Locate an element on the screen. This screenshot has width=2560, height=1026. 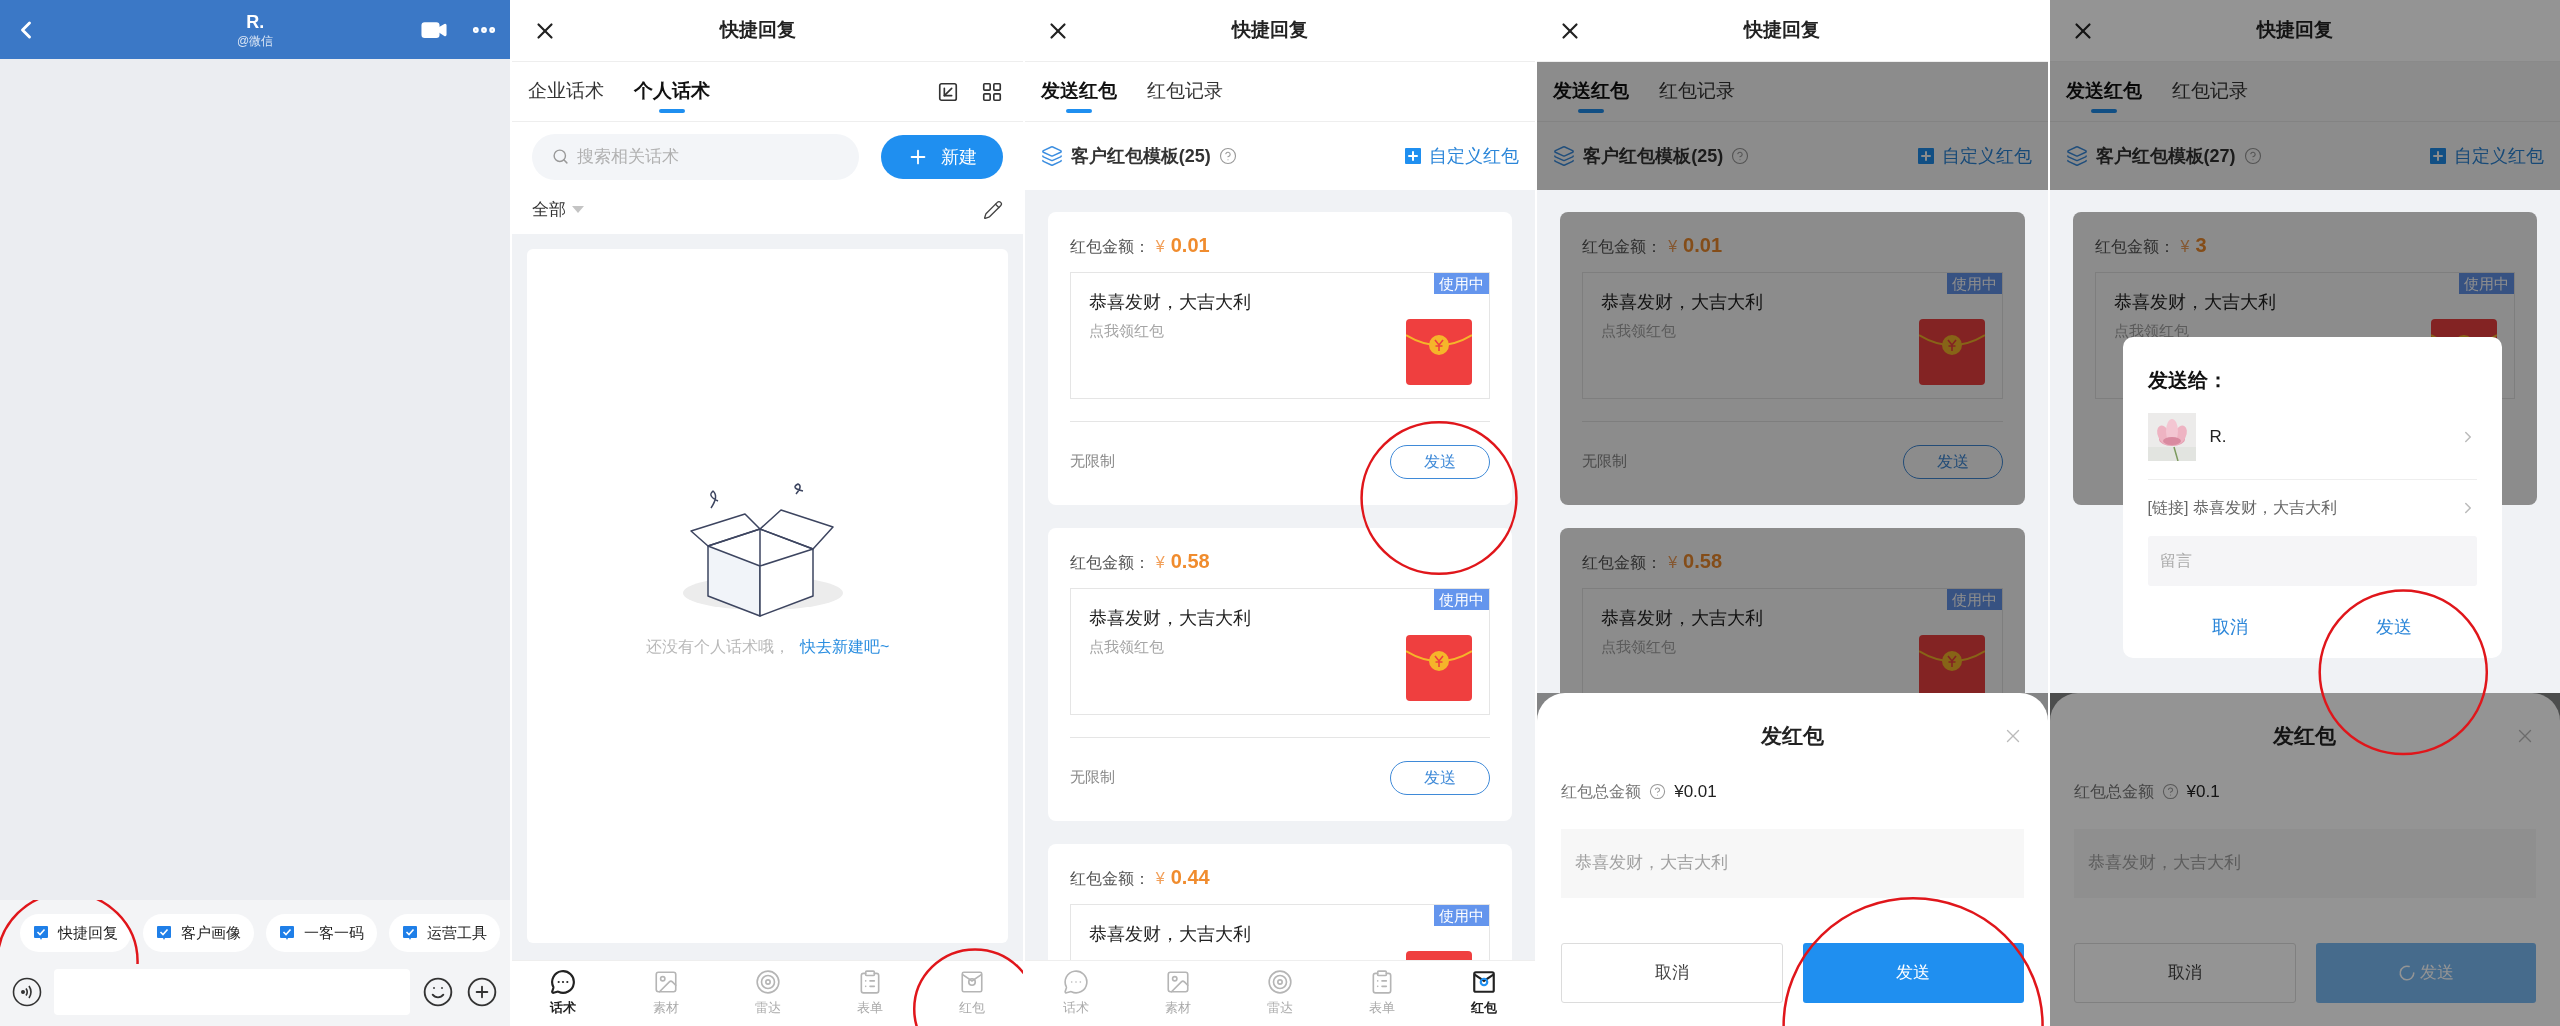
caret-icon is located at coordinates (578, 210).